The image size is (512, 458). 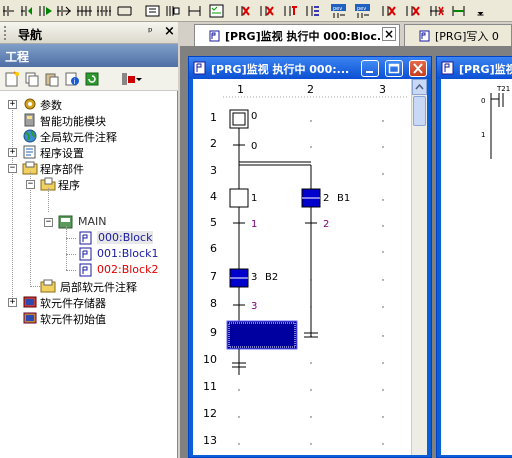 What do you see at coordinates (254, 277) in the screenshot?
I see `step-number: 3` at bounding box center [254, 277].